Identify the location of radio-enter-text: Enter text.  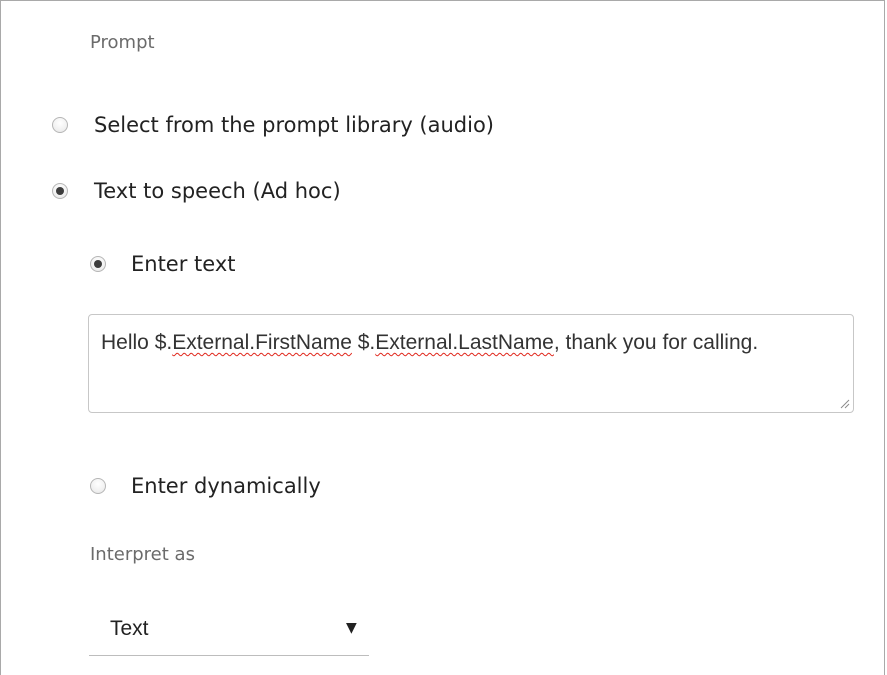
(163, 264).